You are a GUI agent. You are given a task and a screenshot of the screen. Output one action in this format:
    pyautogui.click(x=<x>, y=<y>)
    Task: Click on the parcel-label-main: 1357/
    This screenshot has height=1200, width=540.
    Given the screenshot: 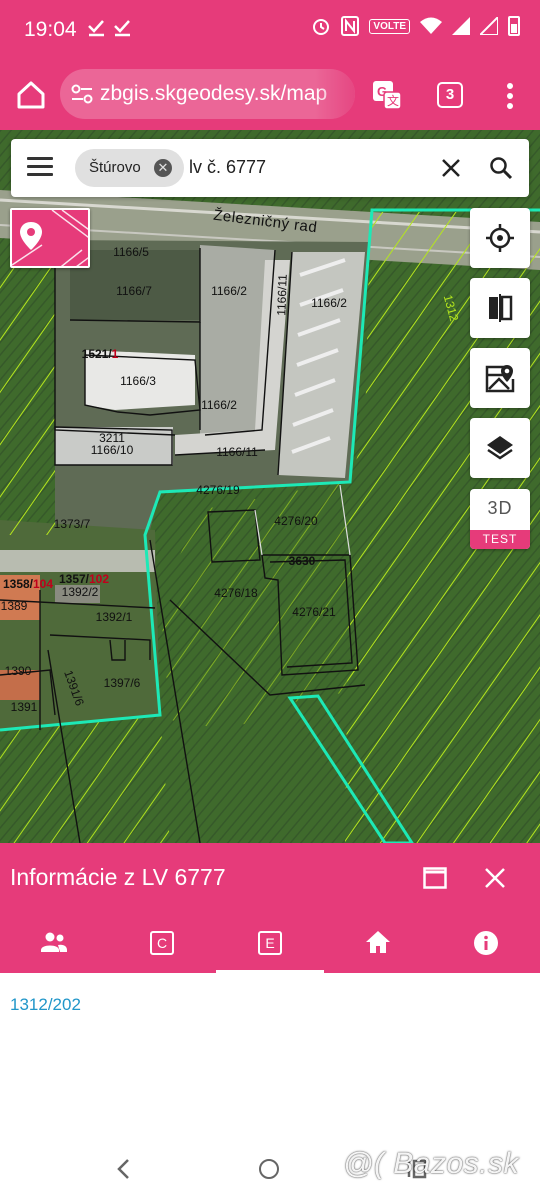 What is the action you would take?
    pyautogui.click(x=73, y=579)
    